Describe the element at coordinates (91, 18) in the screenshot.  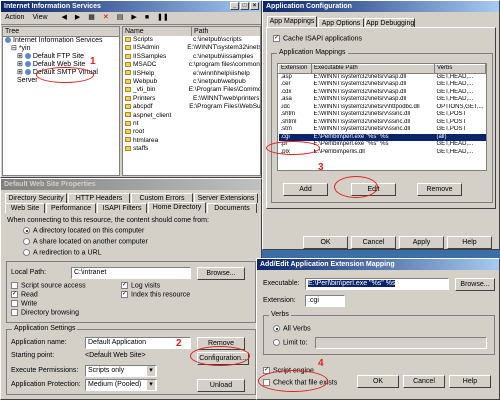
I see `toolbar-folder-icon: ▦` at that location.